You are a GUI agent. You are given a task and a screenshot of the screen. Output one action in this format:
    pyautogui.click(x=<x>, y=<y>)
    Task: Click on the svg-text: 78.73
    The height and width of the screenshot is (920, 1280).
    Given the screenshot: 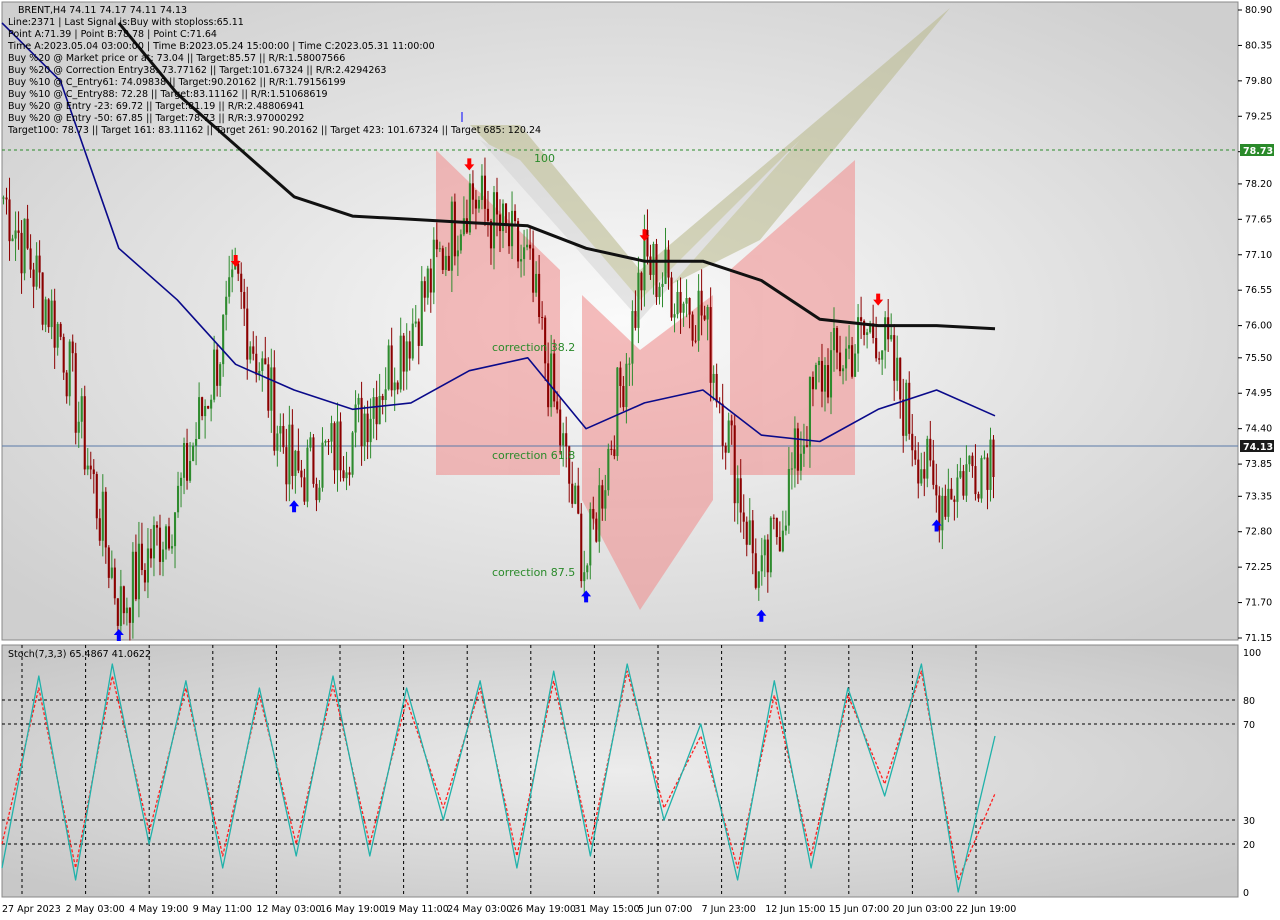 What is the action you would take?
    pyautogui.click(x=1258, y=151)
    